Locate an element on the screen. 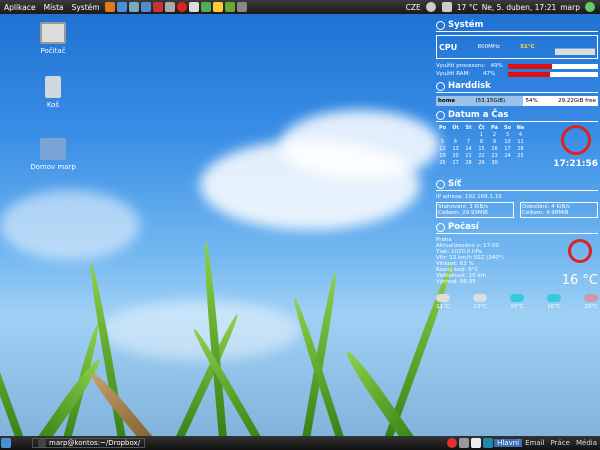 This screenshot has height=450, width=600. tray-notes-icon is located at coordinates (476, 443).